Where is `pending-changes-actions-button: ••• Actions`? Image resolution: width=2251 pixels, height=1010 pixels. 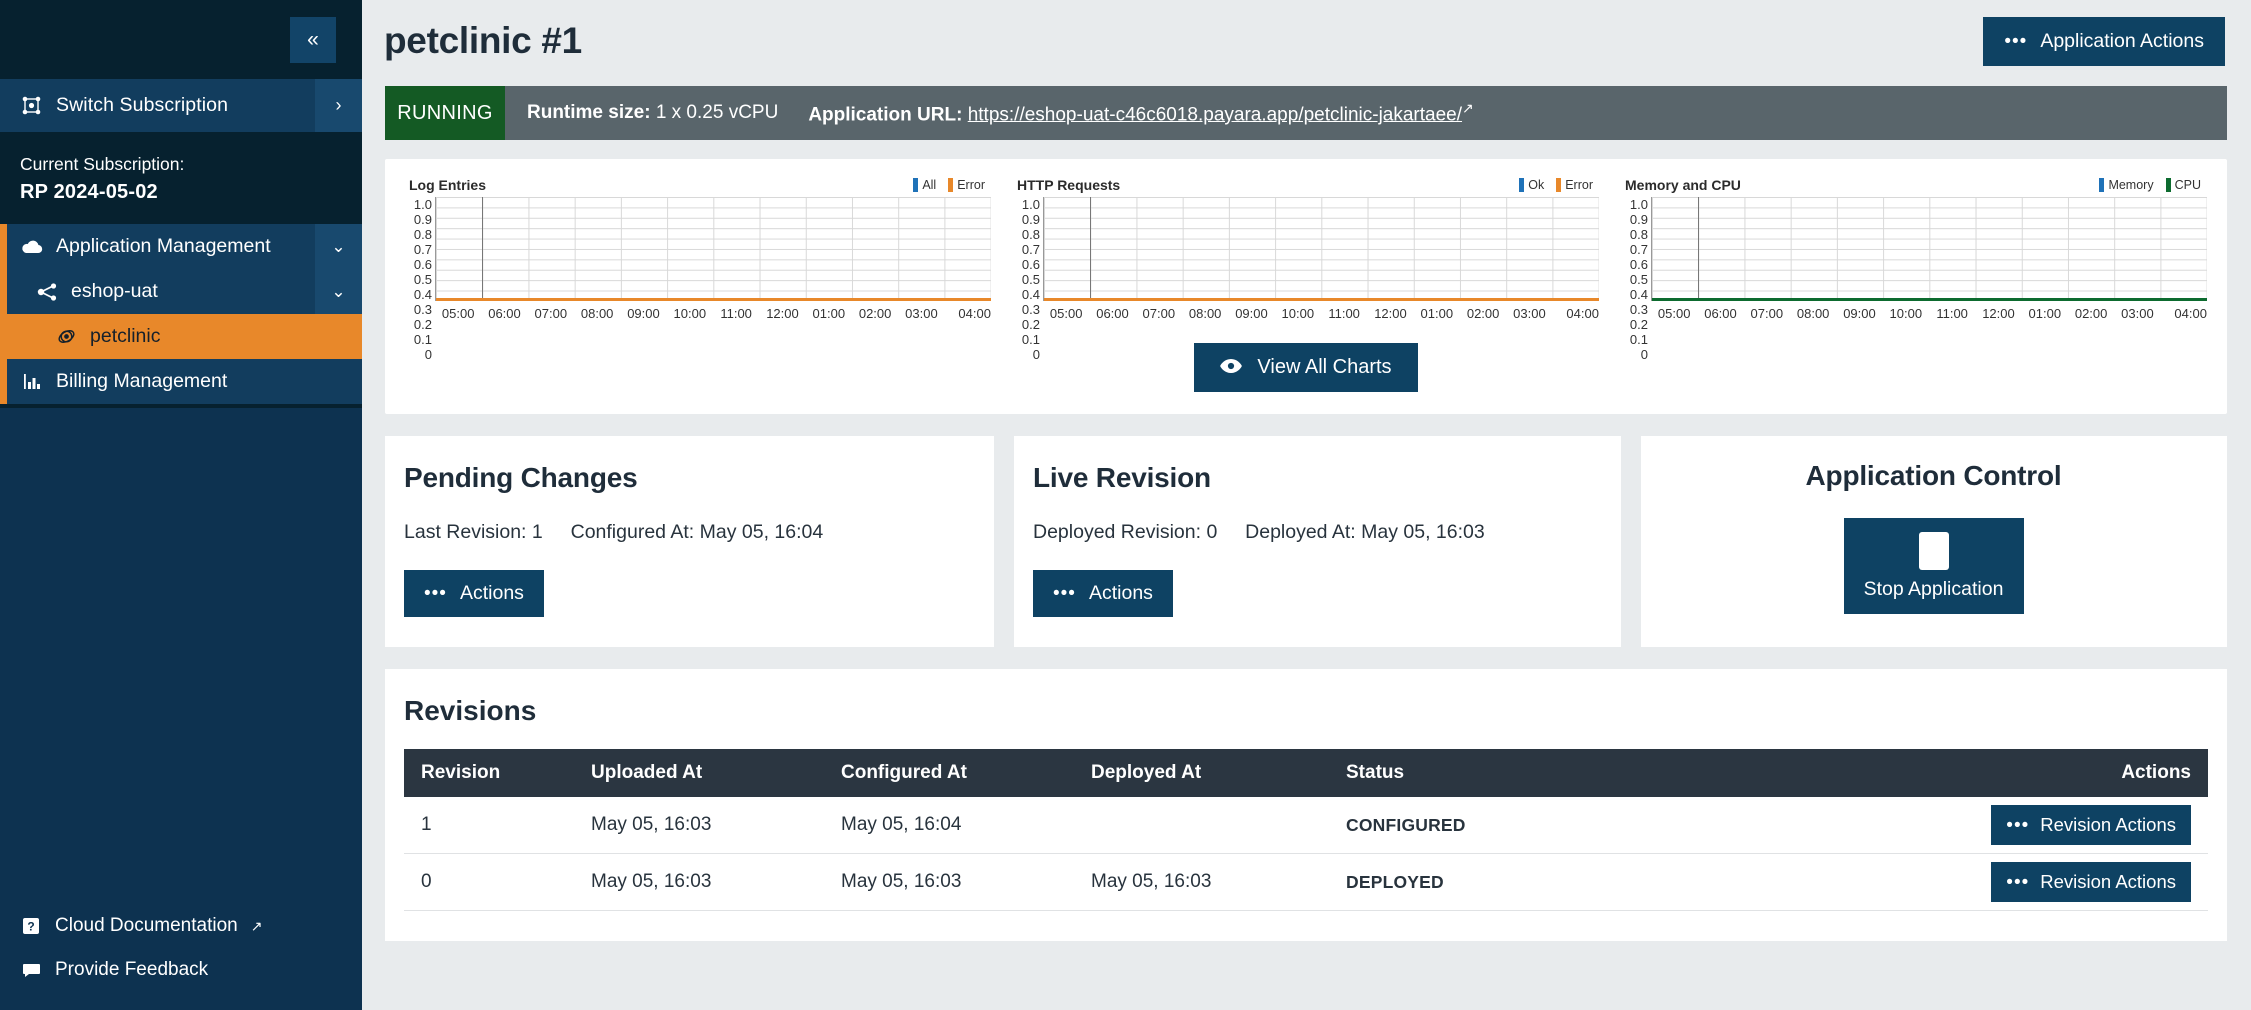 pending-changes-actions-button: ••• Actions is located at coordinates (474, 593).